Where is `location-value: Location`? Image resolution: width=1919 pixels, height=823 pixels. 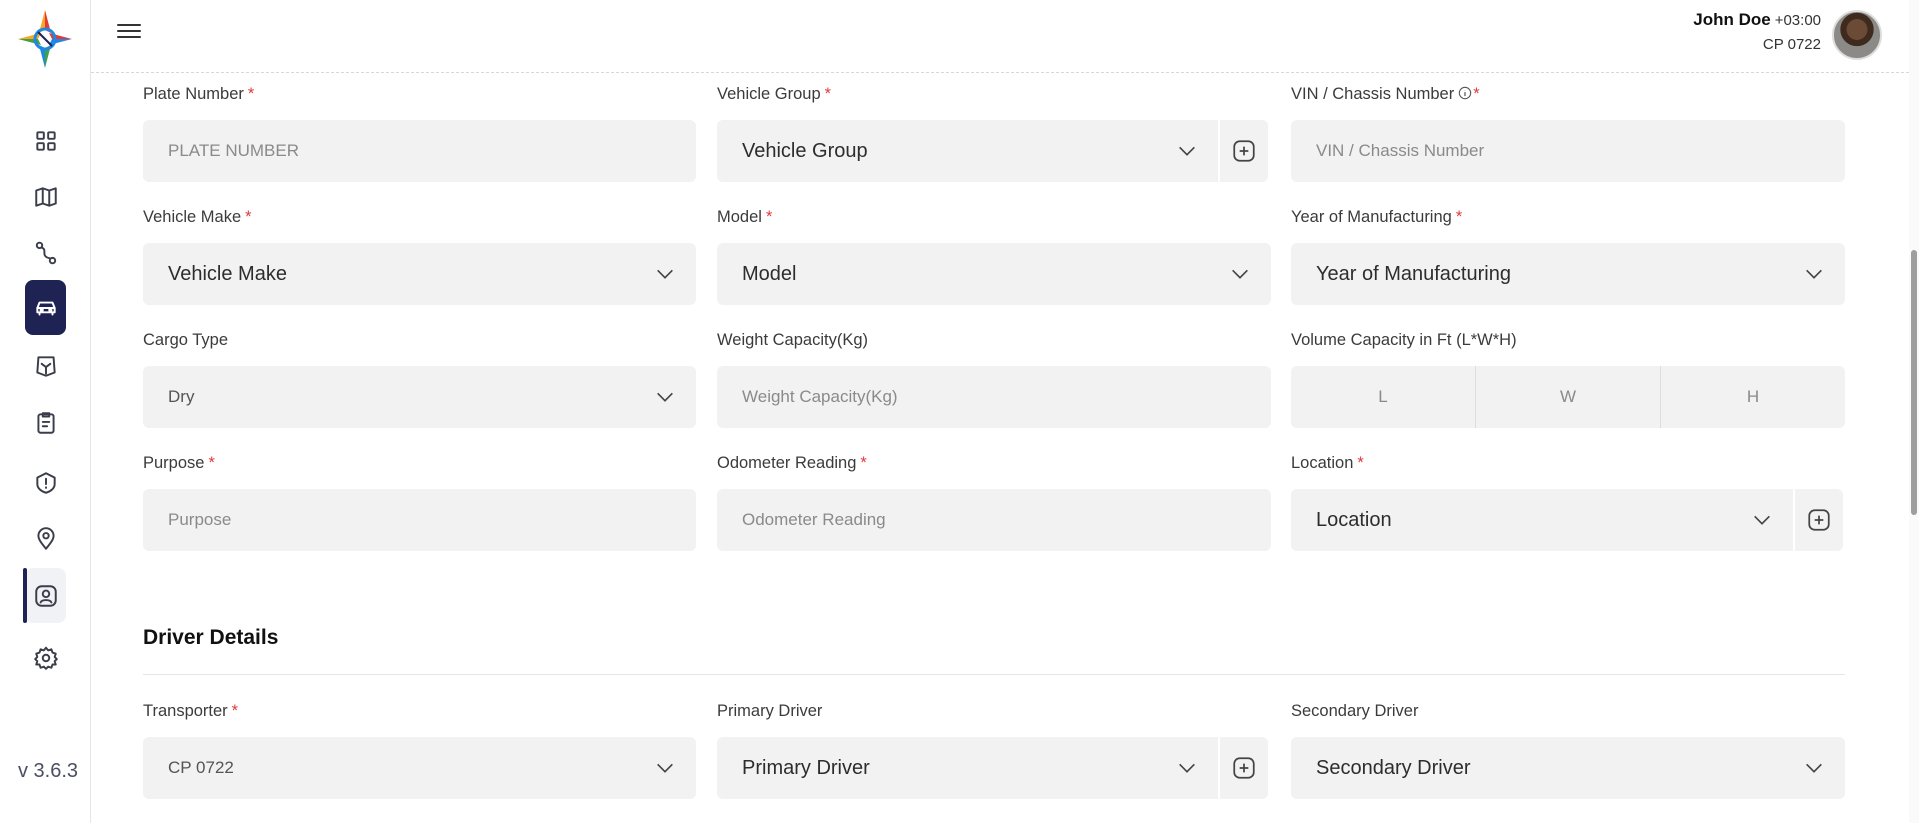
location-value: Location is located at coordinates (1354, 519).